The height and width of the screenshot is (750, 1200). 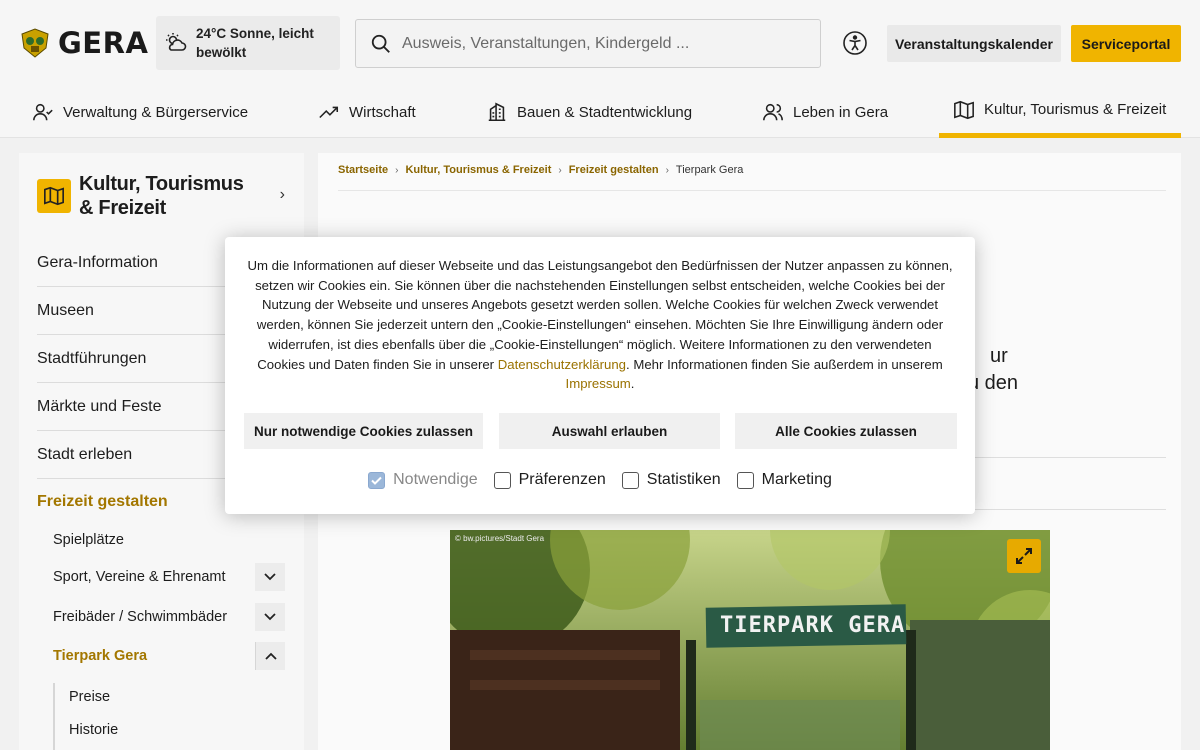 What do you see at coordinates (169, 540) in the screenshot?
I see `sidebar-sub-spielplaetze: Spielplätze` at bounding box center [169, 540].